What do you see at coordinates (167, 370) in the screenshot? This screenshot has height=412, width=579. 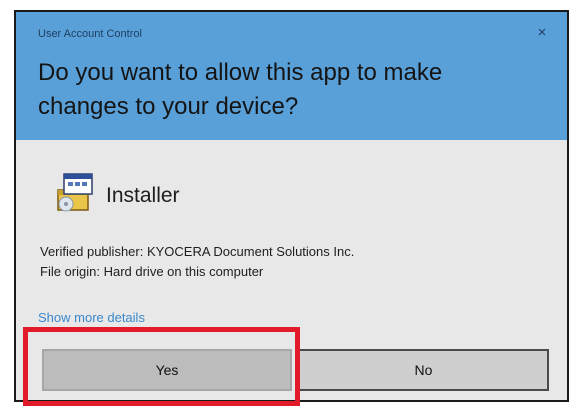 I see `yes-button: Yes` at bounding box center [167, 370].